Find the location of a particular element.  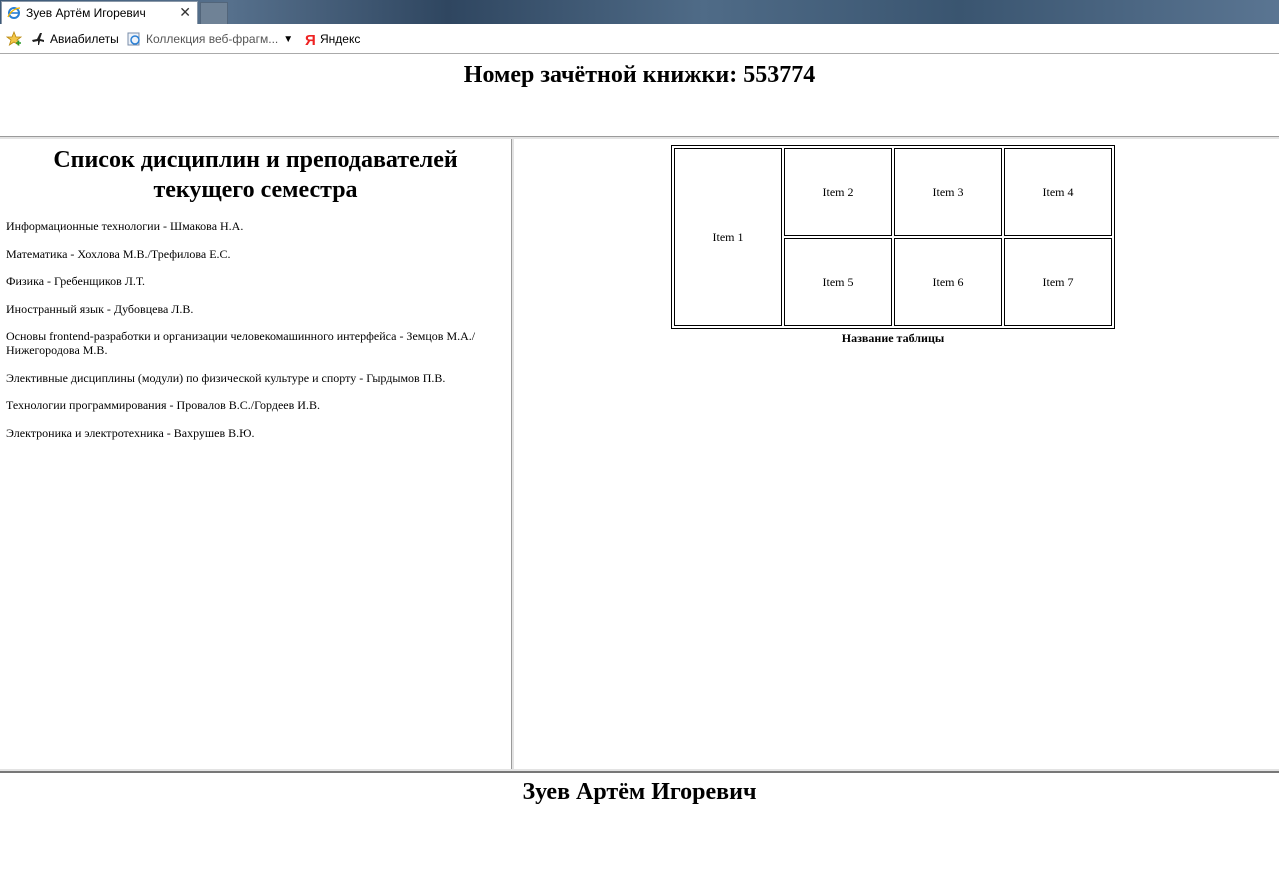

table-cell: Item 1 is located at coordinates (728, 237).